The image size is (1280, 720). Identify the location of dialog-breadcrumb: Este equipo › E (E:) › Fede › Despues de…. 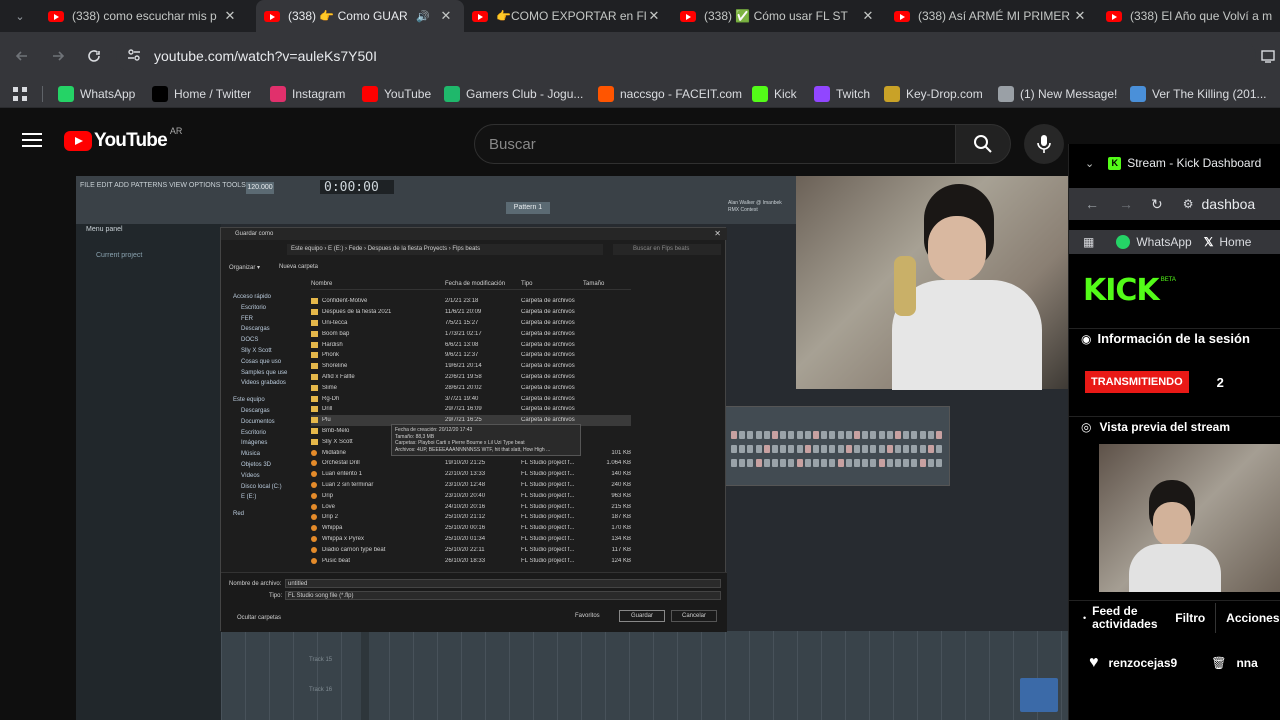
(445, 249).